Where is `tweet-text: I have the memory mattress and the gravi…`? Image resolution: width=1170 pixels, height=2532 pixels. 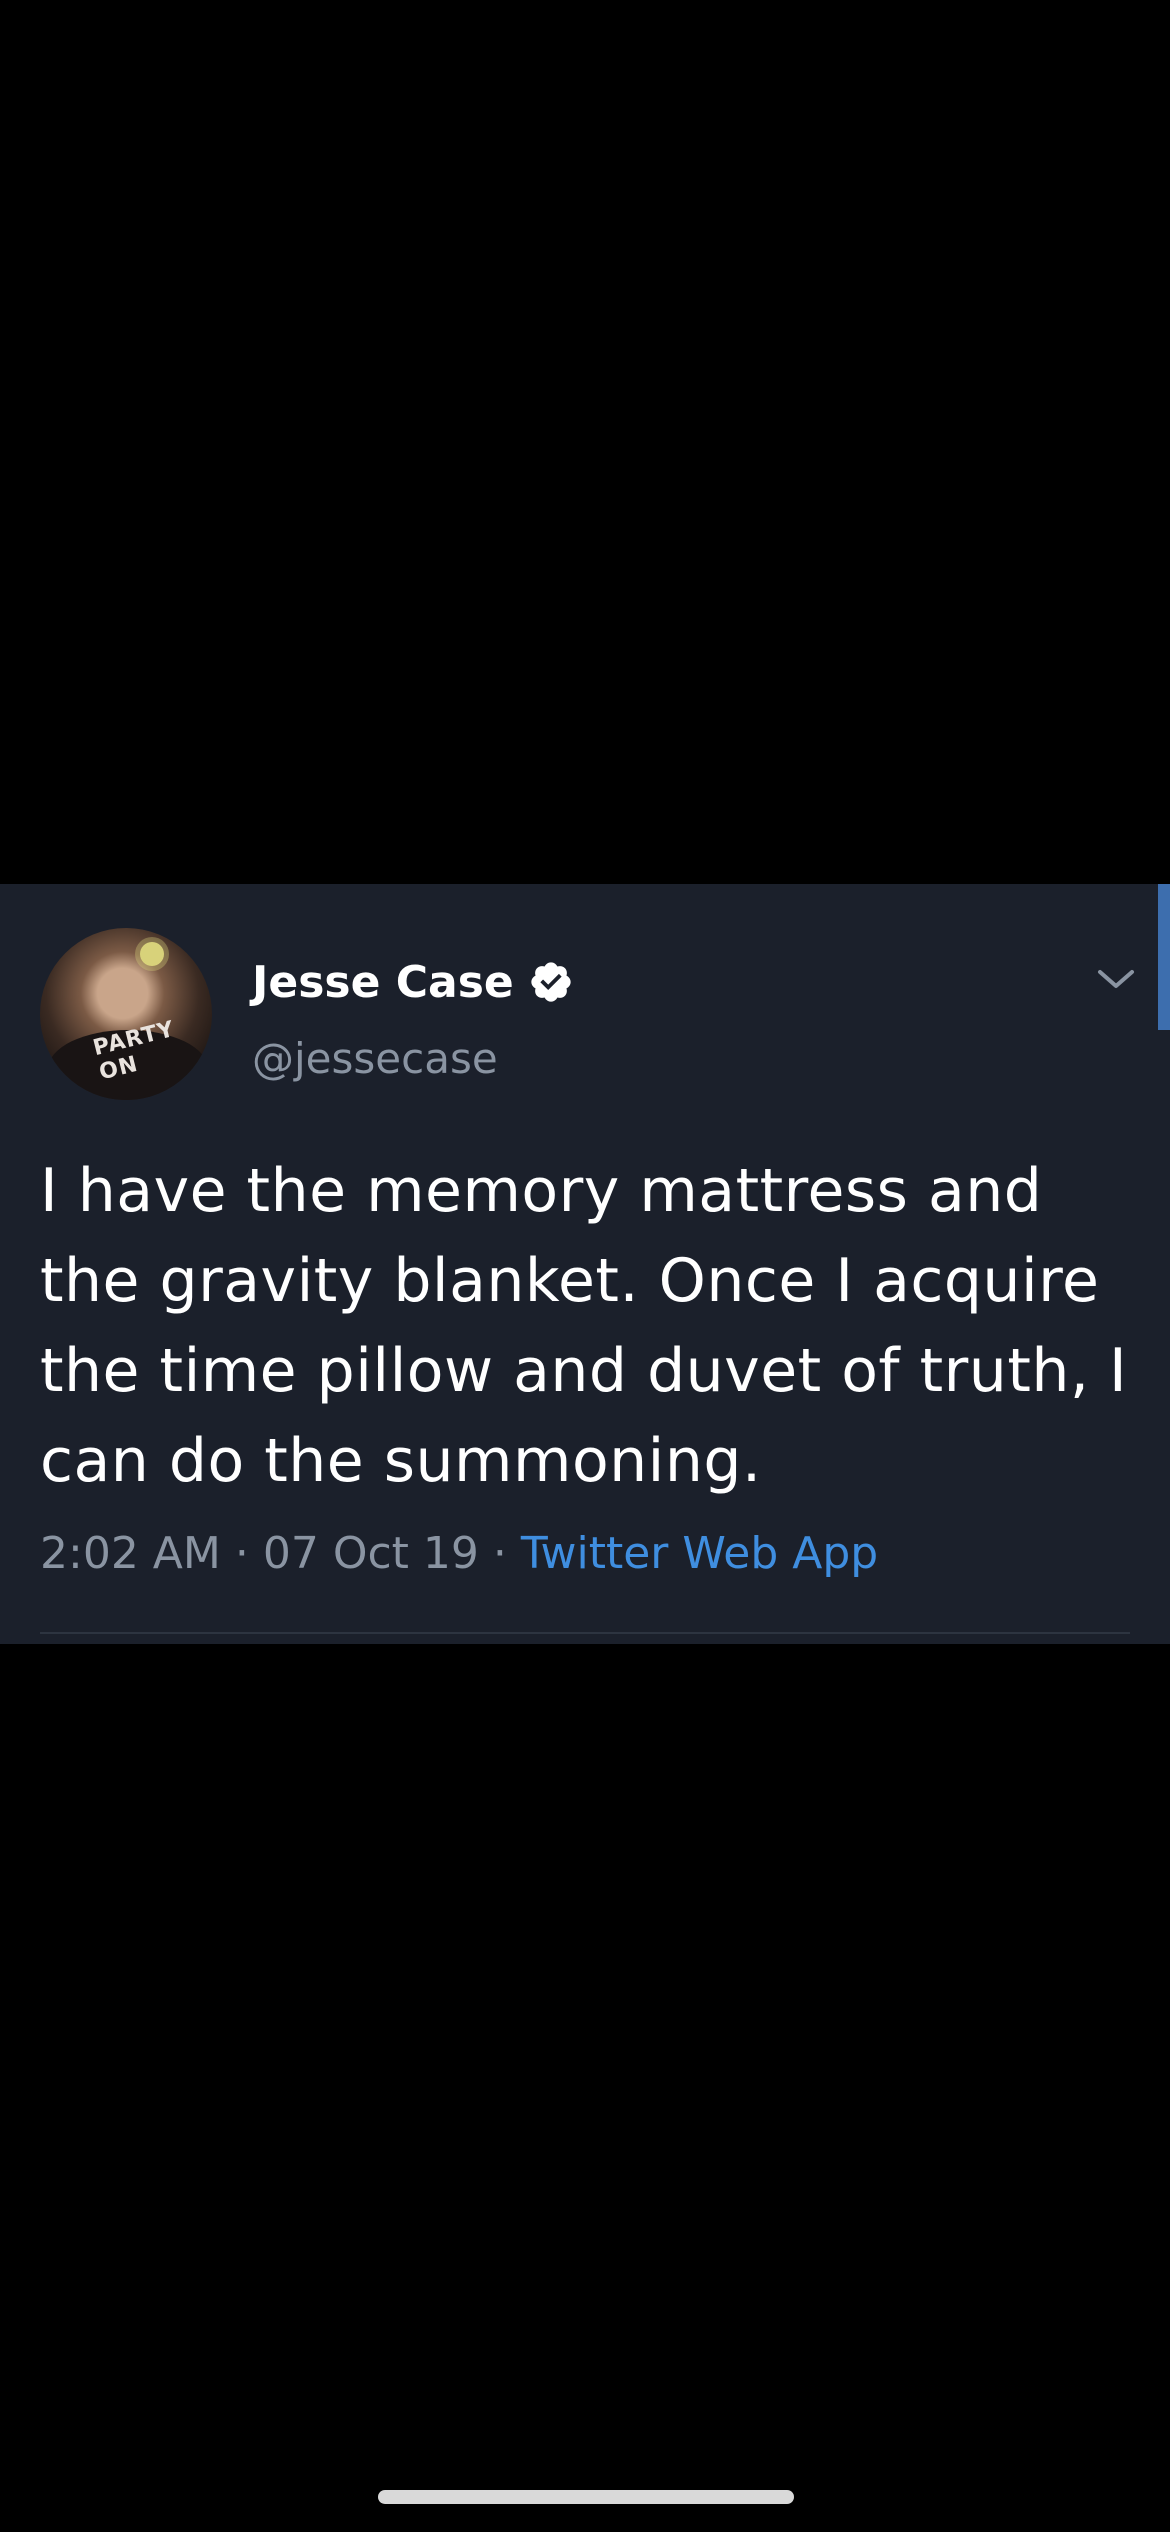
tweet-text: I have the memory mattress and the gravi… is located at coordinates (584, 1326).